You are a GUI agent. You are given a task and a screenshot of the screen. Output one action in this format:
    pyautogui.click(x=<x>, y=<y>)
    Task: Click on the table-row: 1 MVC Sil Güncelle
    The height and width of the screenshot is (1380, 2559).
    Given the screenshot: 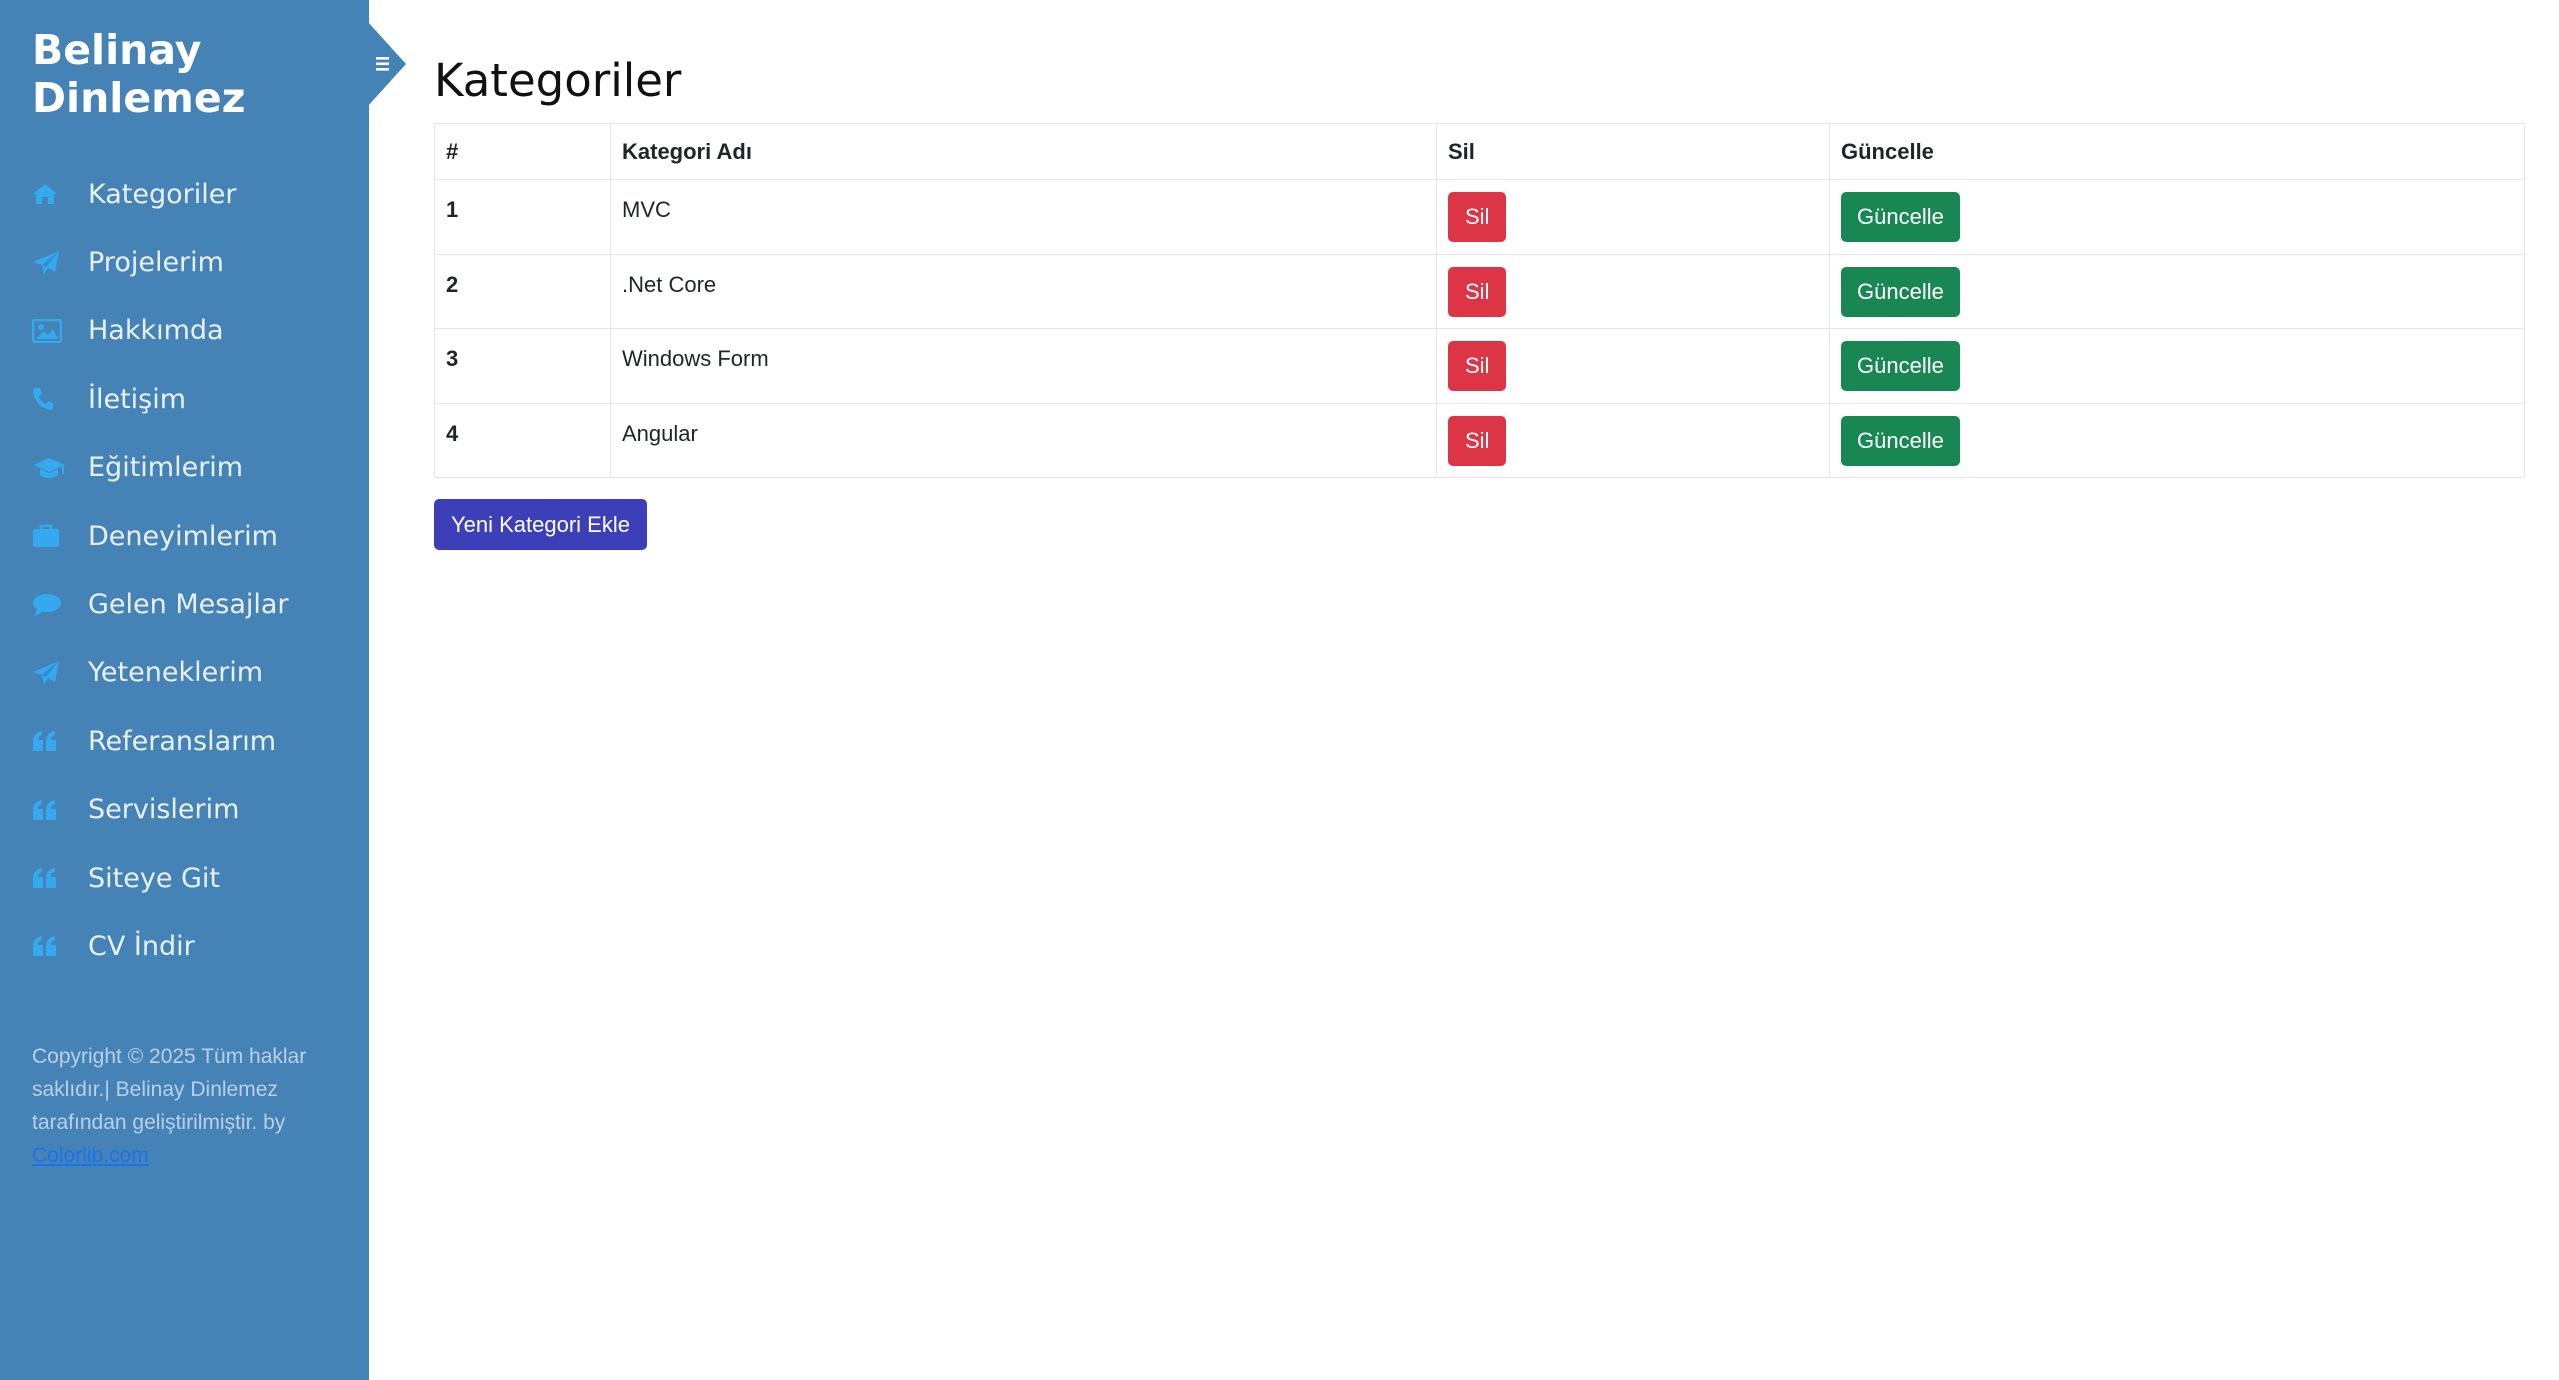 What is the action you would take?
    pyautogui.click(x=1479, y=217)
    